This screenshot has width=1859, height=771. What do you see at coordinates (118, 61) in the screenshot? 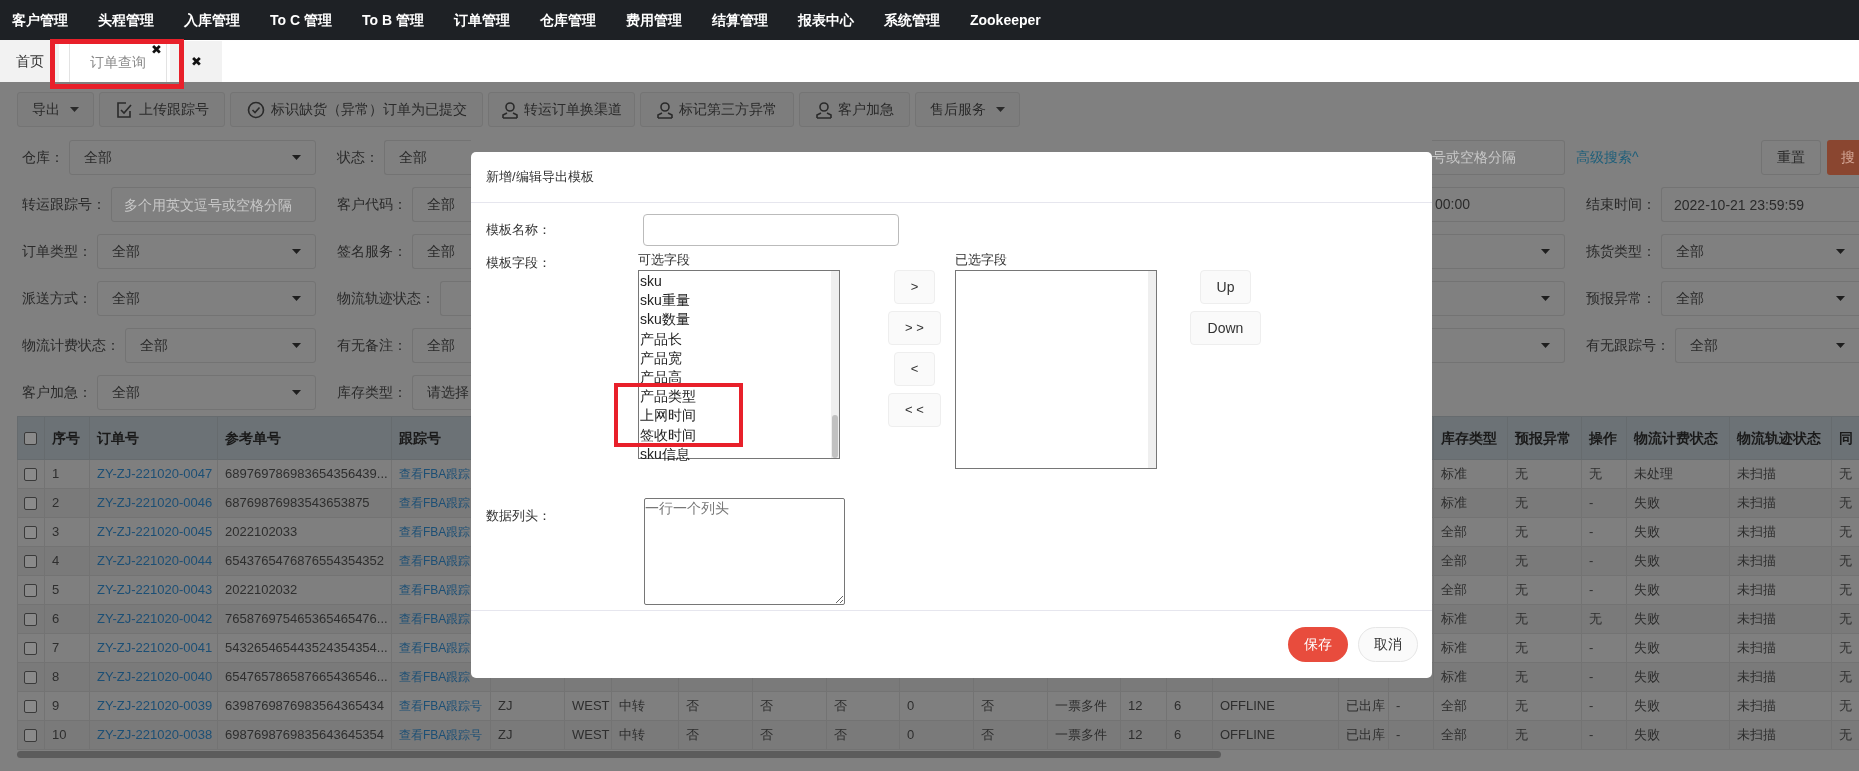
I see `tab: 订单查询 ✖` at bounding box center [118, 61].